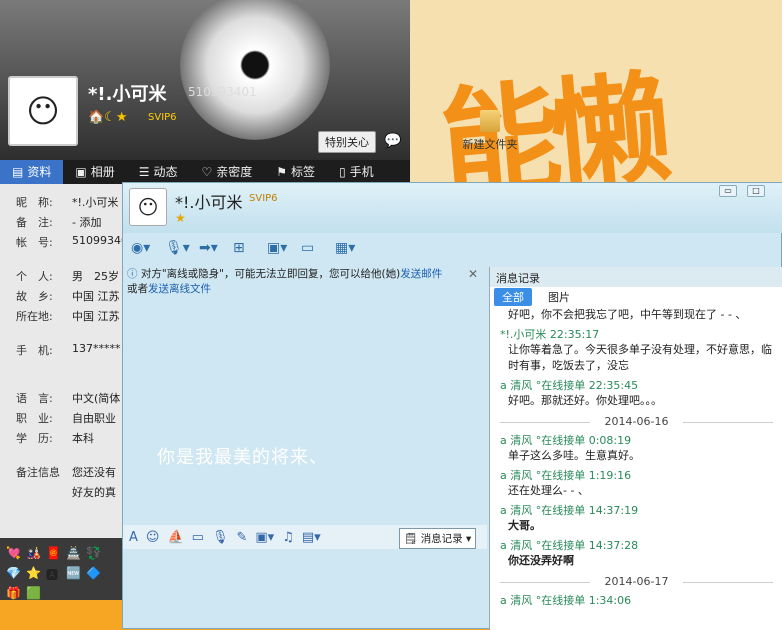 The height and width of the screenshot is (630, 782). What do you see at coordinates (213, 248) in the screenshot?
I see `transfer-file-icon: ➡▾` at bounding box center [213, 248].